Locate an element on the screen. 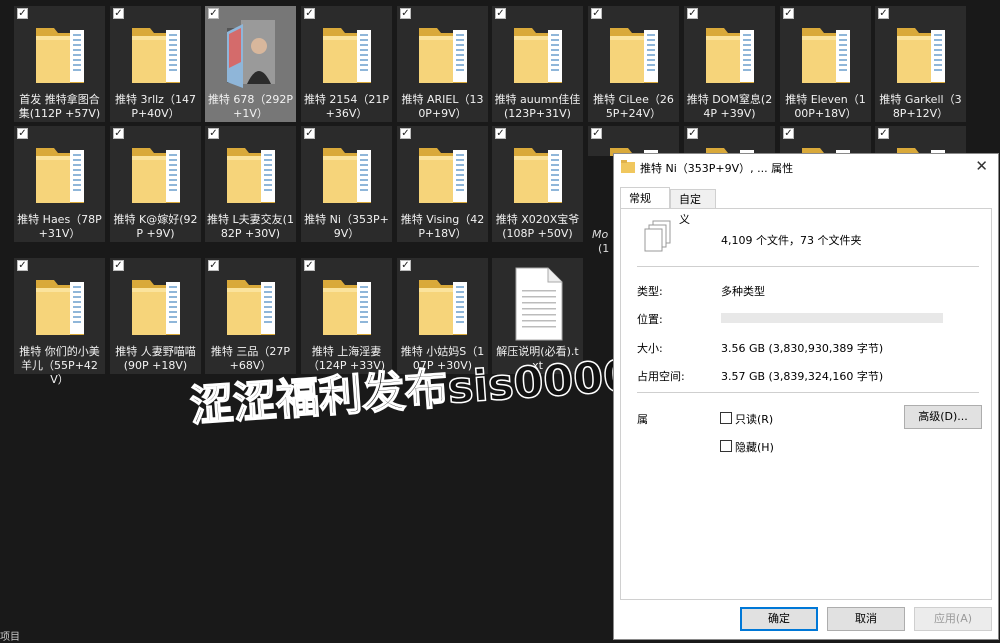 The width and height of the screenshot is (1000, 643). folder-item: ✓ 推特 2154（21P+36V） is located at coordinates (346, 64).